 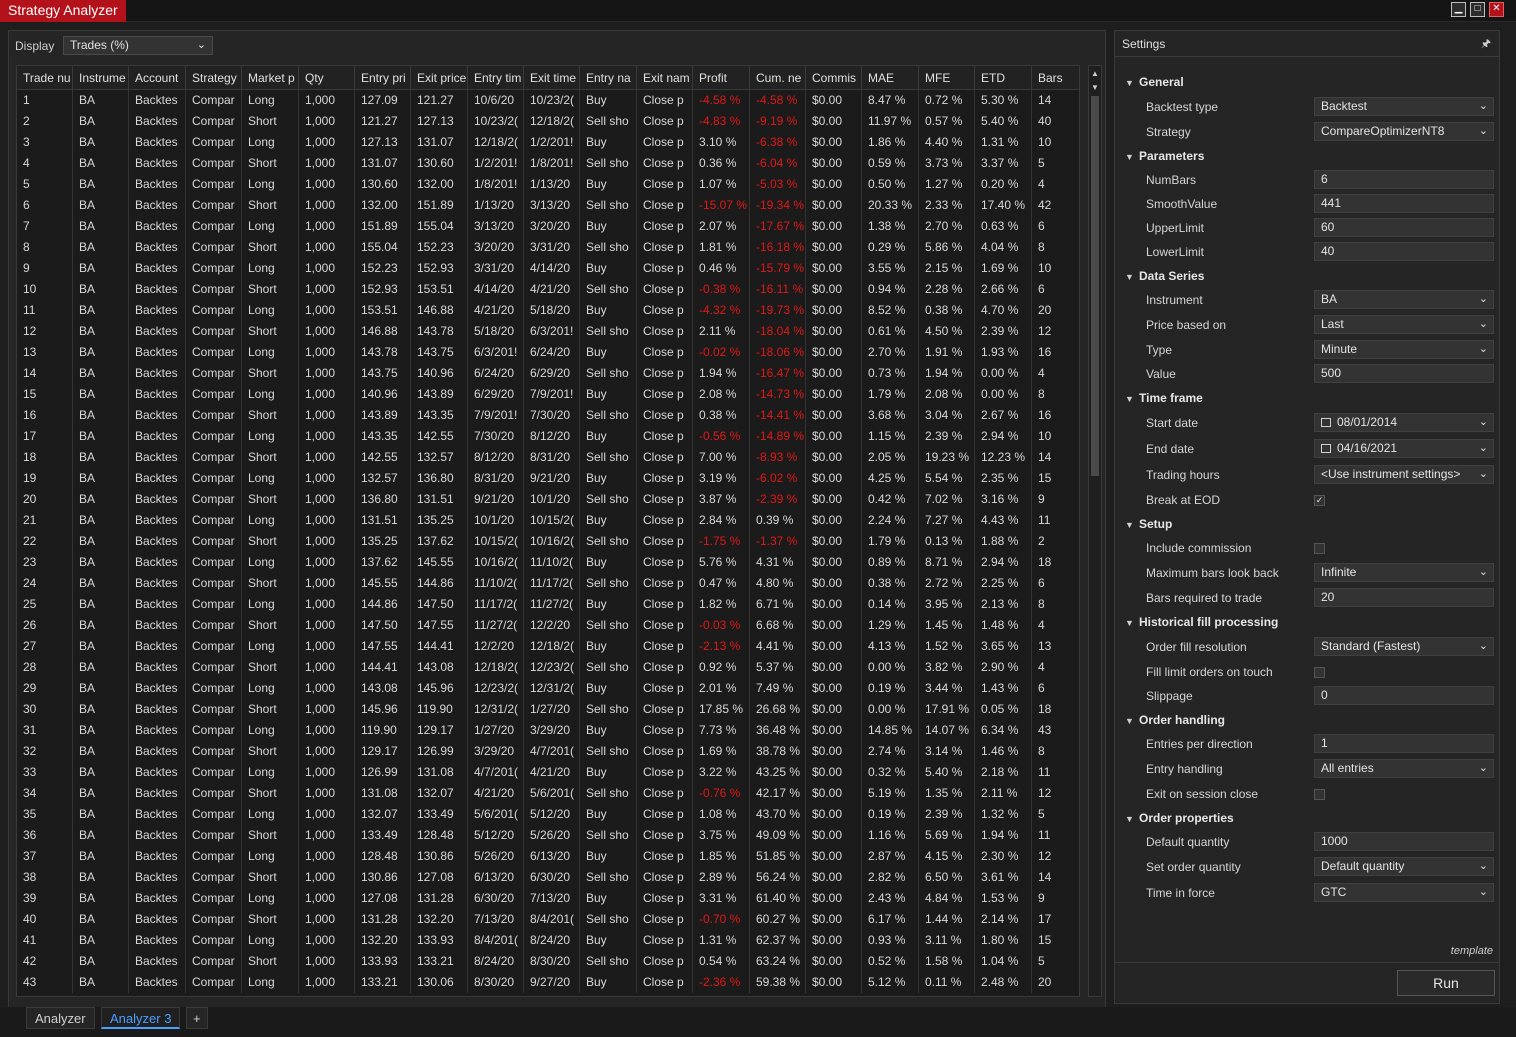 What do you see at coordinates (1404, 743) in the screenshot?
I see `entries-per-direction-input: 1` at bounding box center [1404, 743].